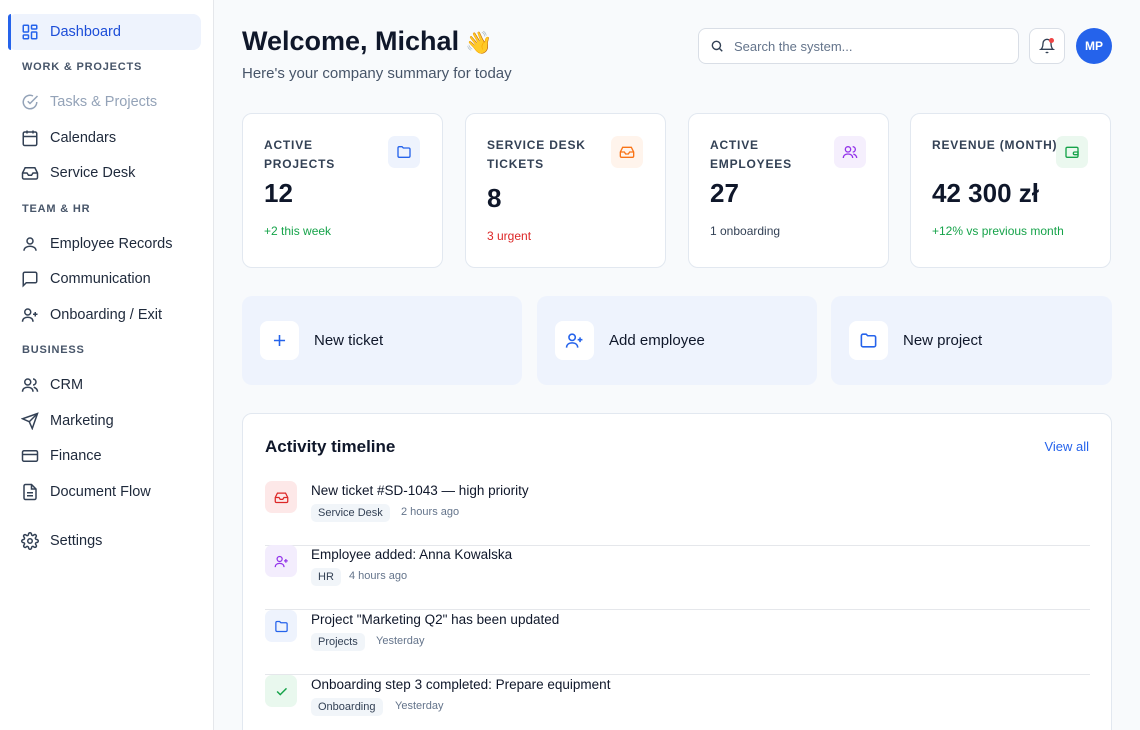 This screenshot has height=730, width=1140. I want to click on check-circle-icon, so click(30, 102).